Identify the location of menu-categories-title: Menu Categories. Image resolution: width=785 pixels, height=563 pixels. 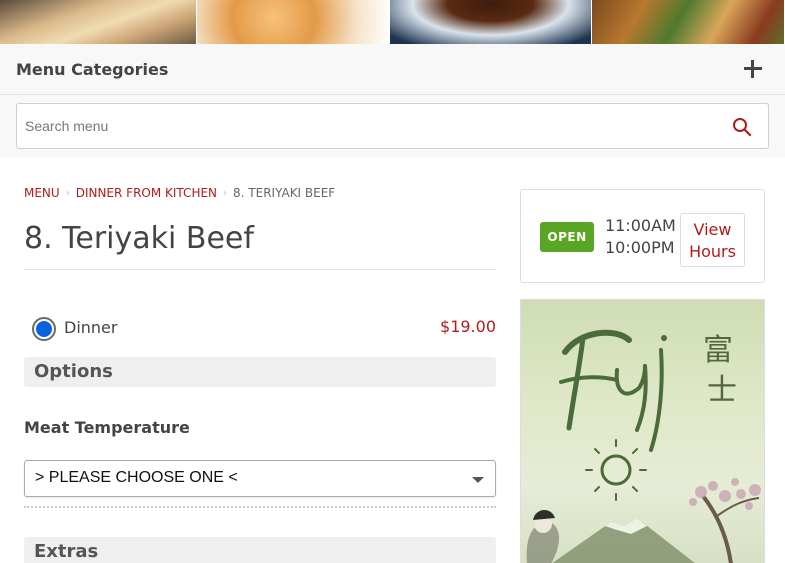
(92, 69).